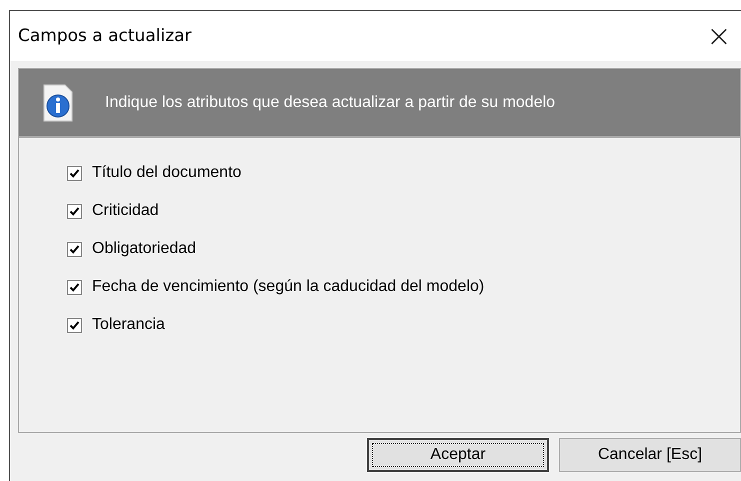 This screenshot has height=481, width=741. What do you see at coordinates (458, 455) in the screenshot?
I see `dialog-button: Aceptar` at bounding box center [458, 455].